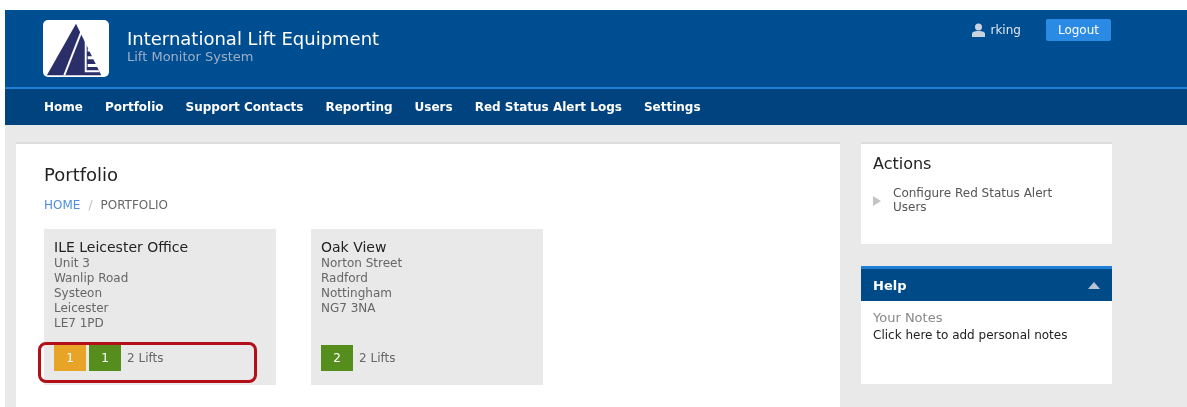 The height and width of the screenshot is (407, 1187). Describe the element at coordinates (357, 293) in the screenshot. I see `address-line: Nottingham` at that location.